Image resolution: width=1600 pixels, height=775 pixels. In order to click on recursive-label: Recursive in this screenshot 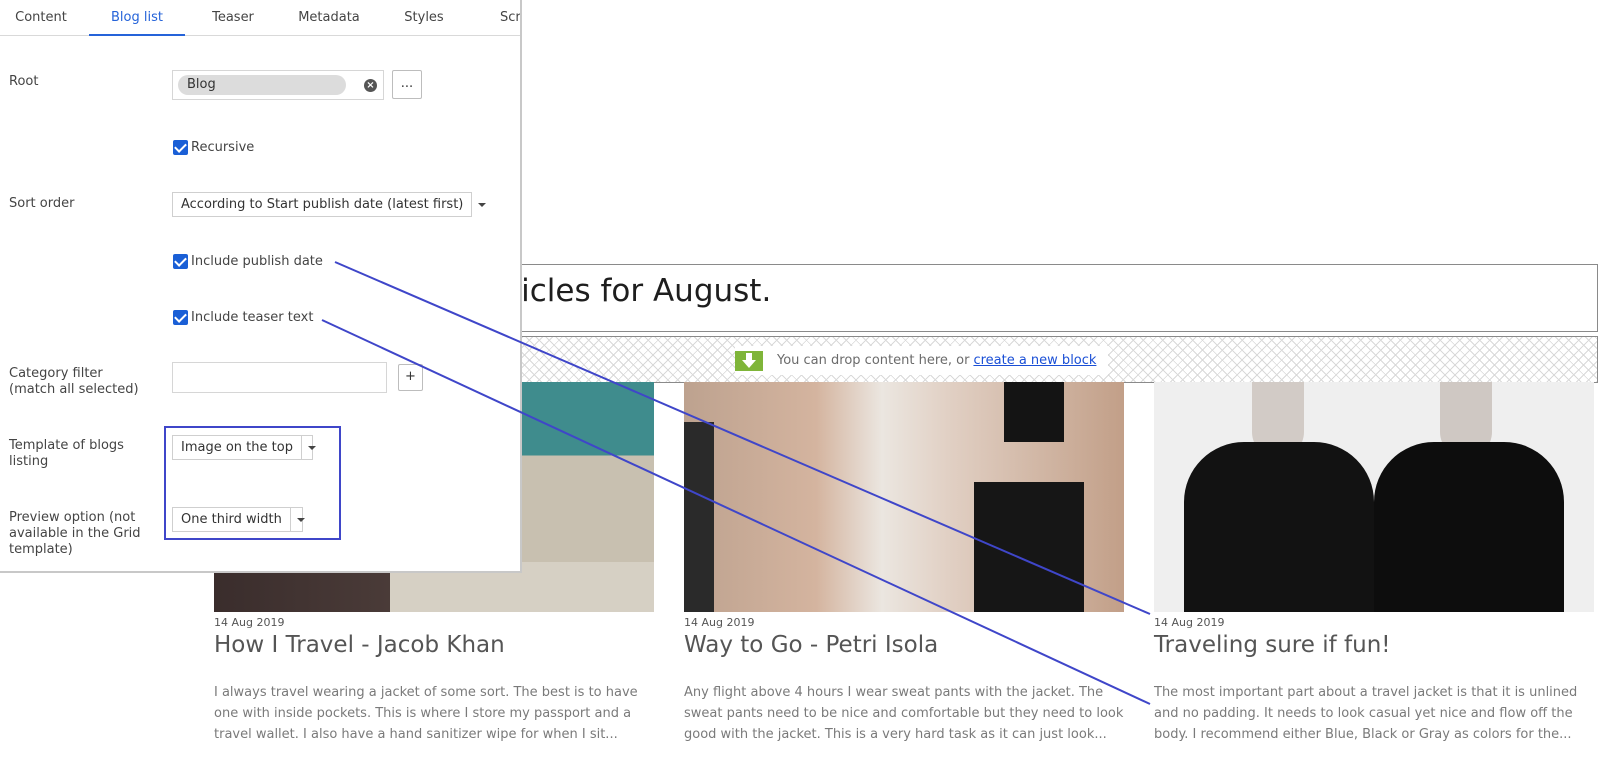, I will do `click(223, 147)`.